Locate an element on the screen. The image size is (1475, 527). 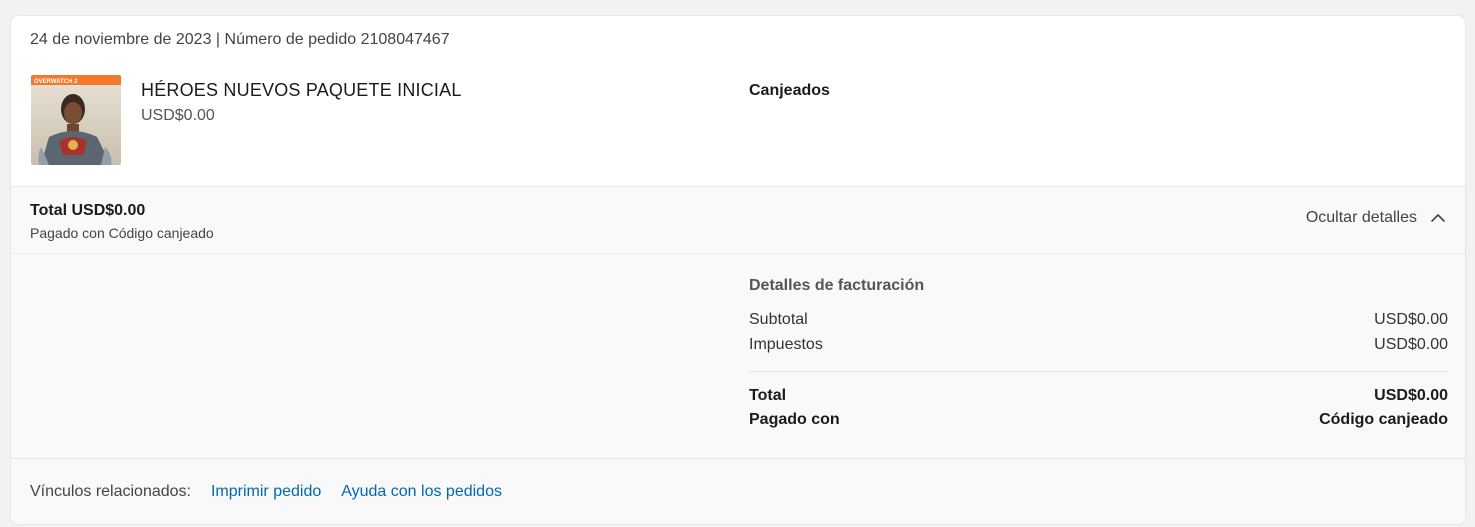
tax-row: Impuestos USD$0.00 is located at coordinates (1098, 344).